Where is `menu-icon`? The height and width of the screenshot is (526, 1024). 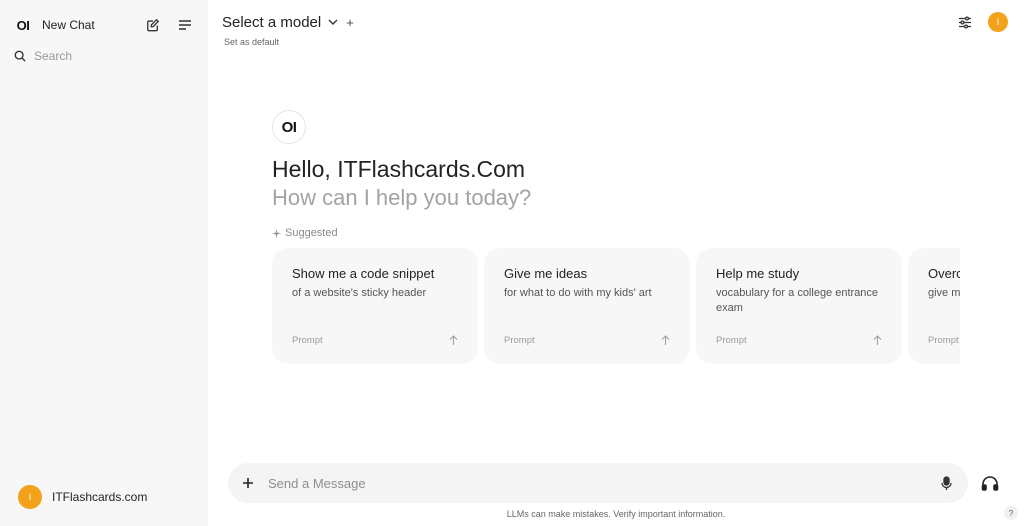 menu-icon is located at coordinates (185, 25).